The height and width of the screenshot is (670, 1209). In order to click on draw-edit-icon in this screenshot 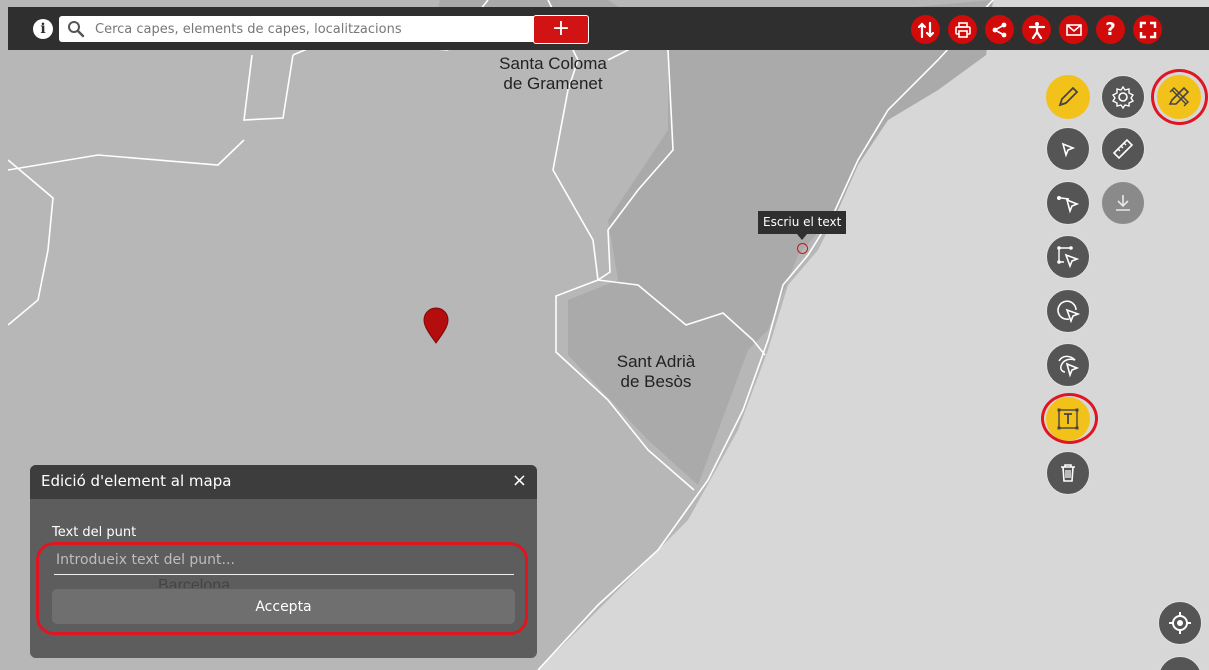, I will do `click(1179, 97)`.